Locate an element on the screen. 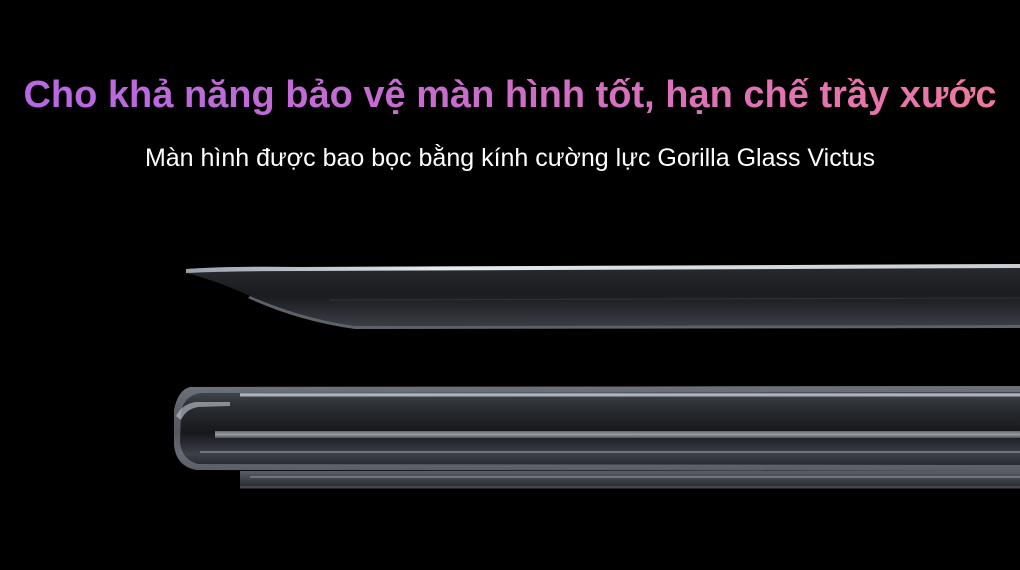 Image resolution: width=1020 pixels, height=570 pixels. phone-body is located at coordinates (597, 428).